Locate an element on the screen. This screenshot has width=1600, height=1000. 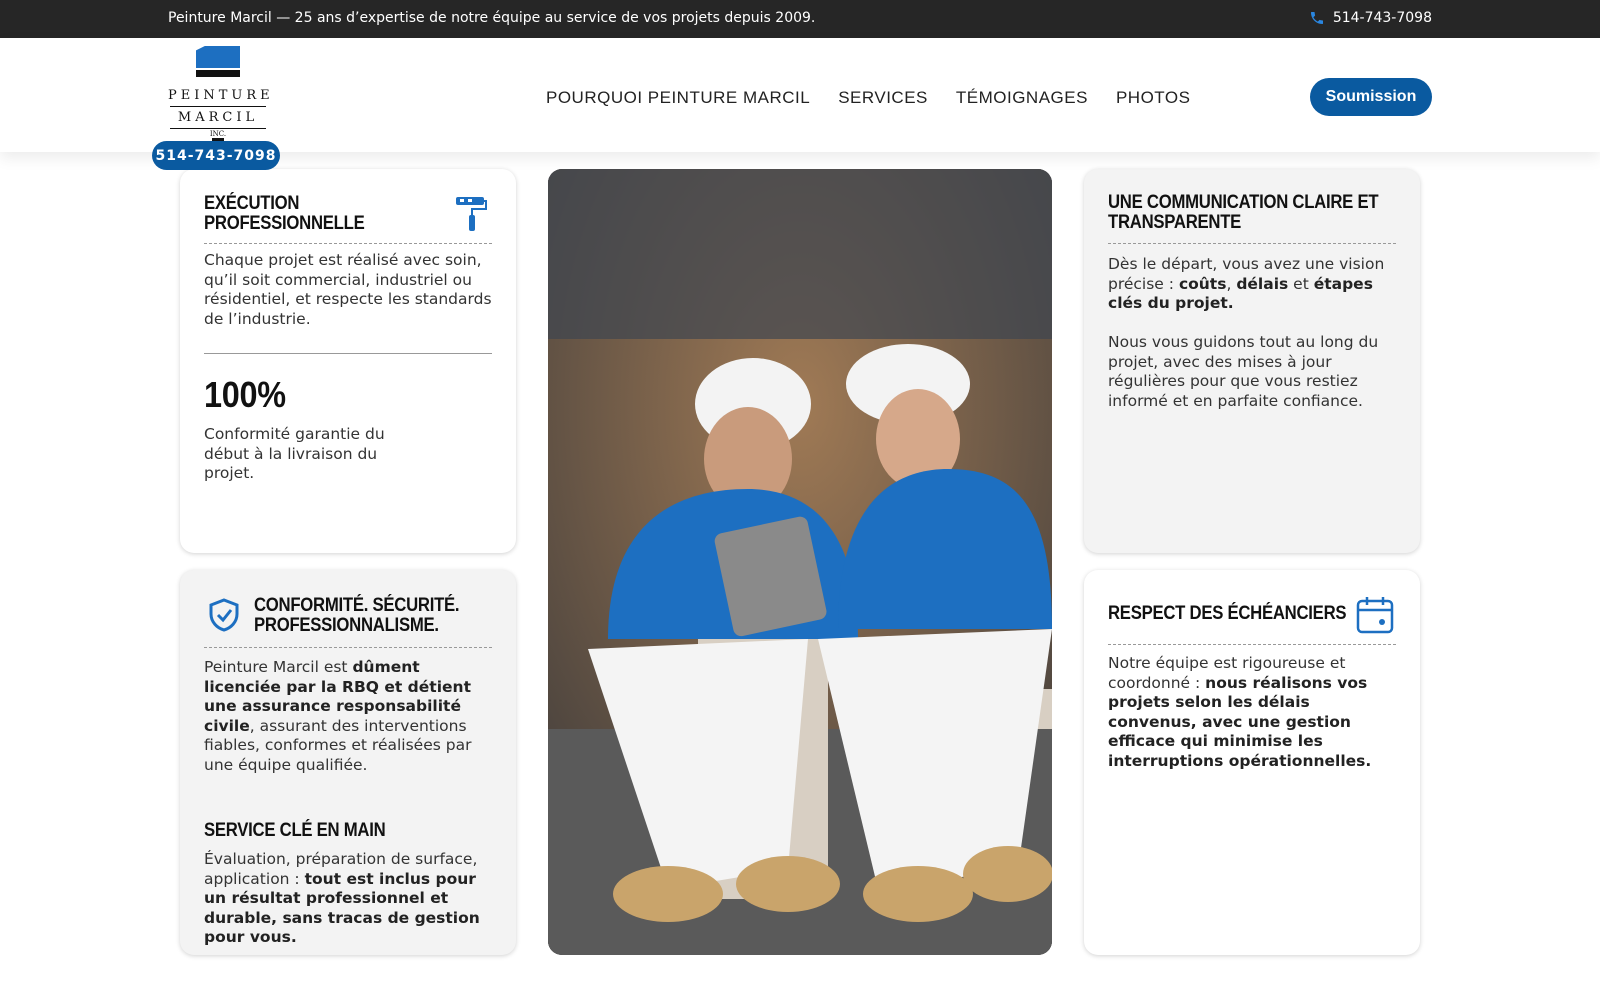
card-communication-title-2: TRANSPARENTE is located at coordinates (1175, 222).